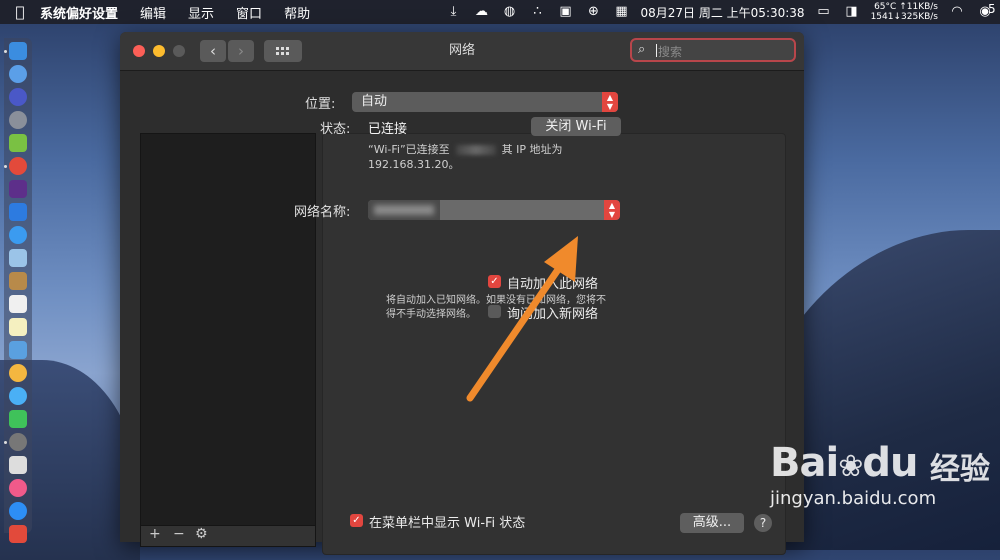 This screenshot has height=560, width=1000. I want to click on arrow-head, so click(561, 259).